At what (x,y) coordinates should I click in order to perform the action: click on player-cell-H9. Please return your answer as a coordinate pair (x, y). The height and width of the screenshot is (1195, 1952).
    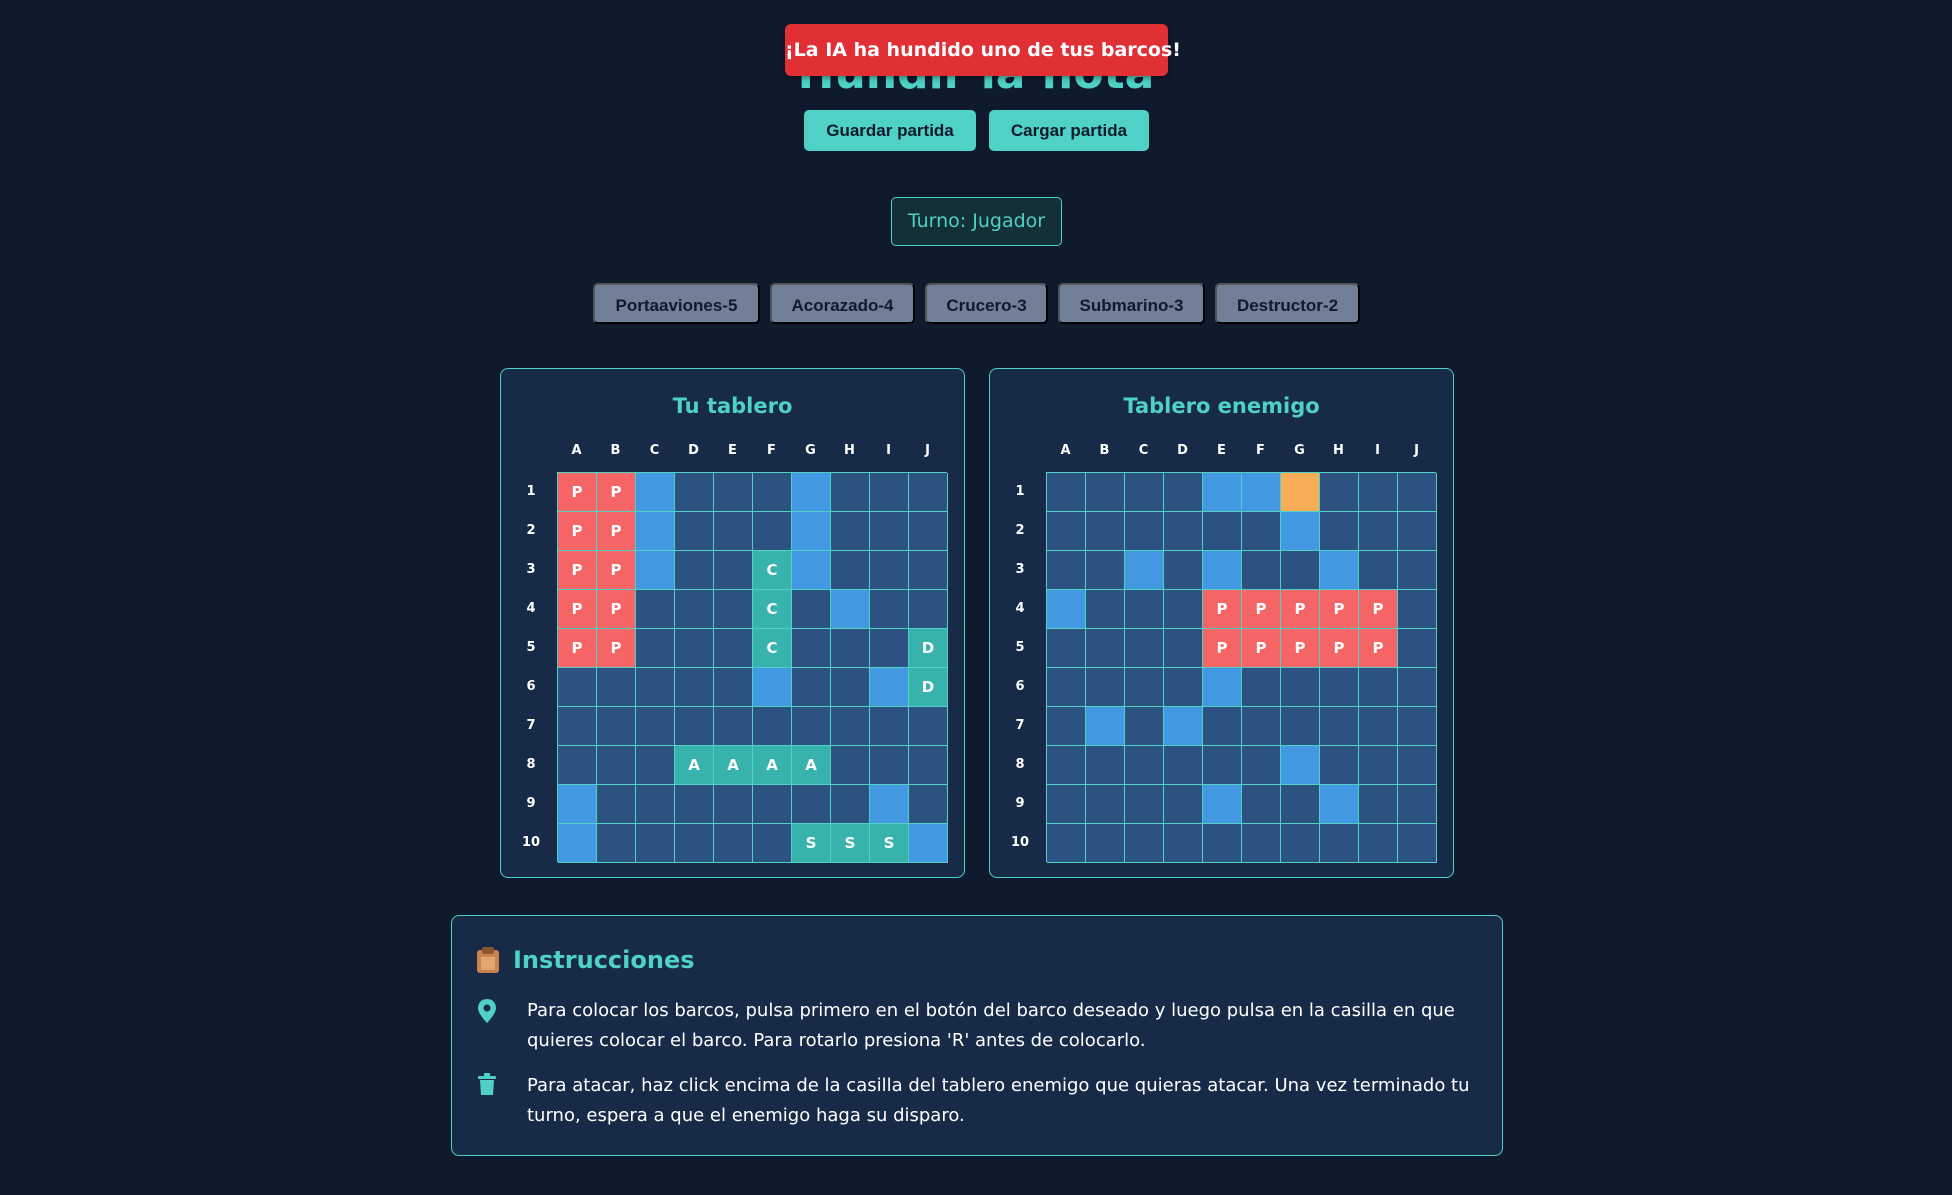
    Looking at the image, I should click on (850, 804).